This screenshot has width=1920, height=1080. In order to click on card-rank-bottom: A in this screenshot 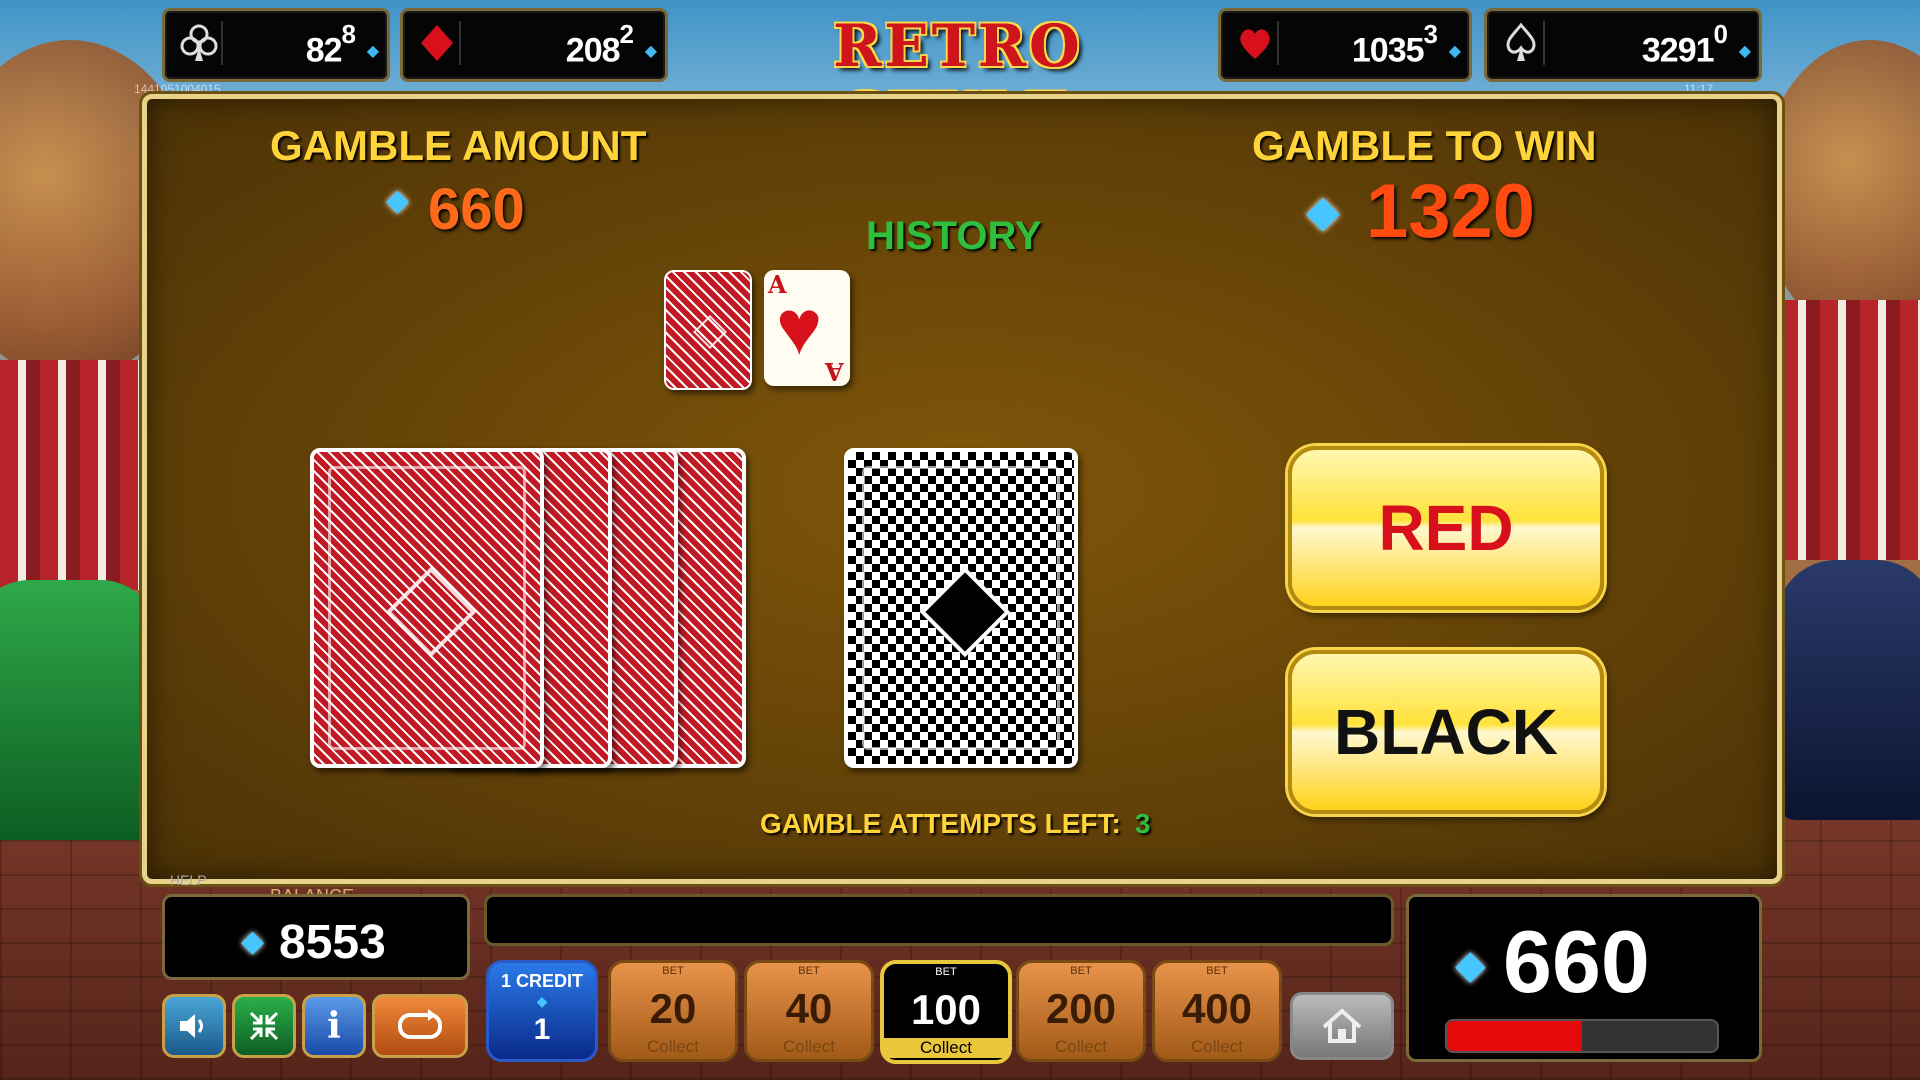, I will do `click(834, 371)`.